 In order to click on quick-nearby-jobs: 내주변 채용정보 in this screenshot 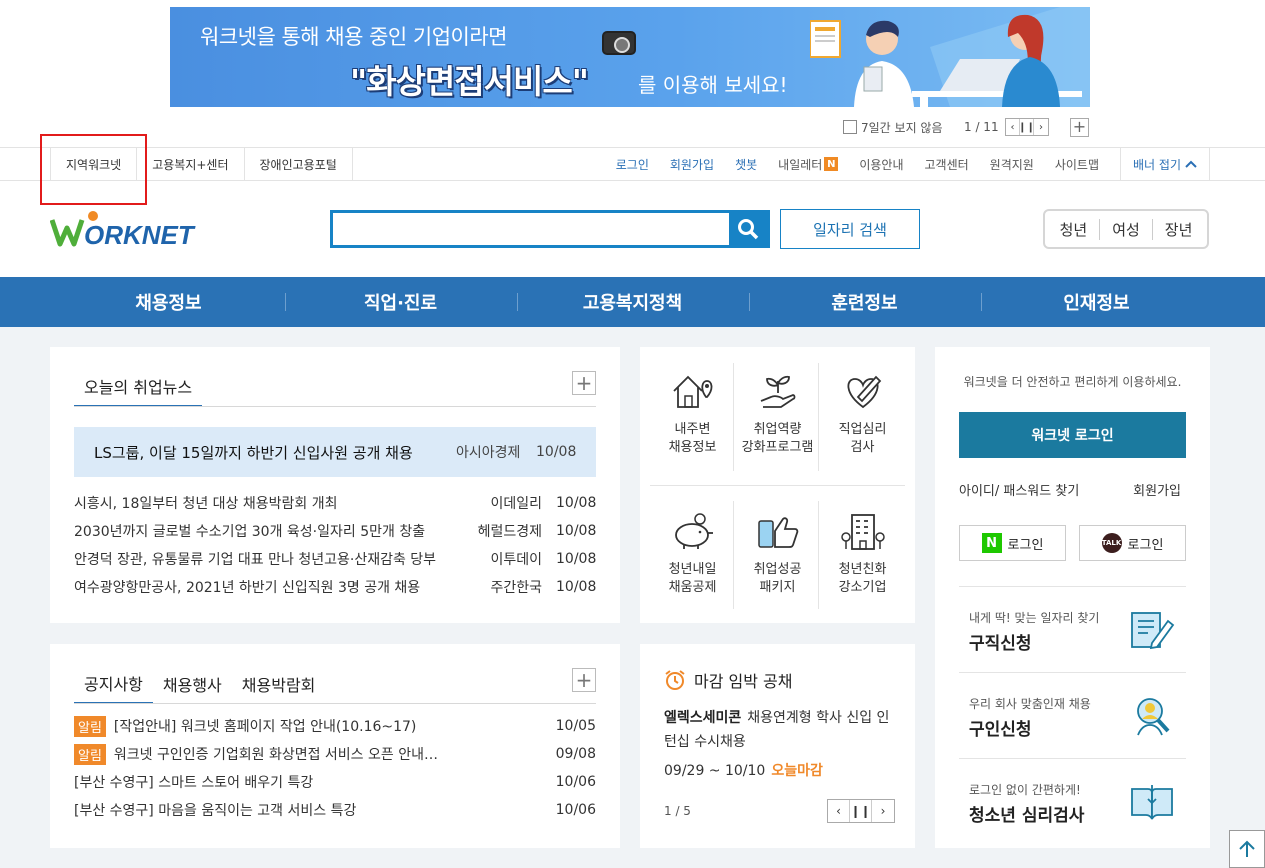, I will do `click(692, 417)`.